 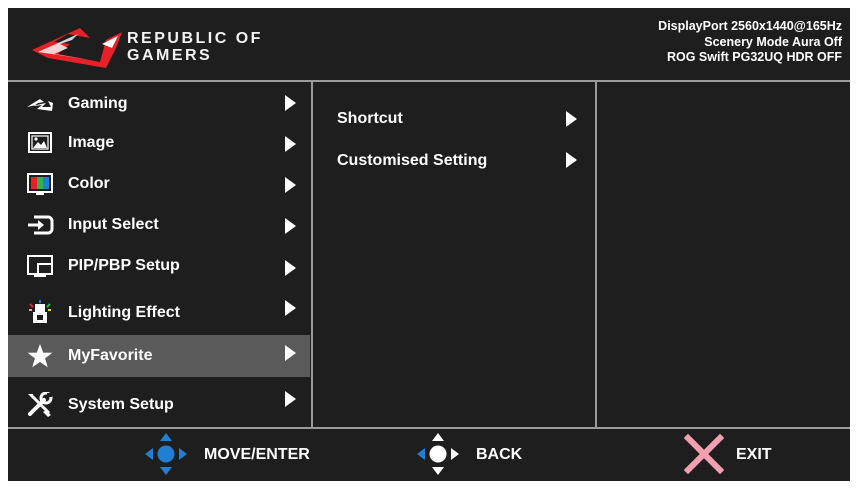 I want to click on input-select-icon, so click(x=41, y=225).